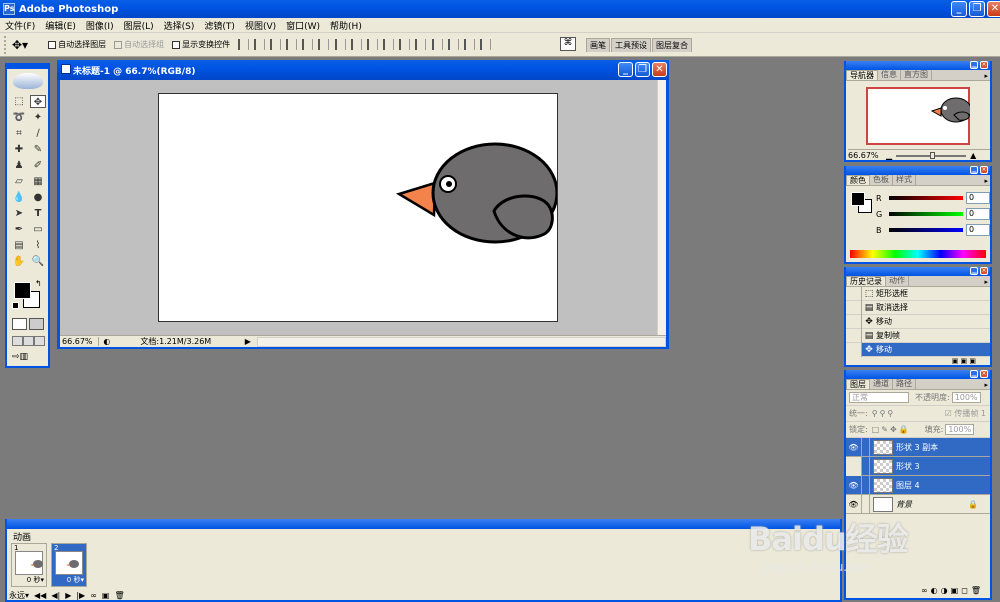 This screenshot has width=1000, height=602. What do you see at coordinates (918, 335) in the screenshot?
I see `history-item: ▤ 复制帧` at bounding box center [918, 335].